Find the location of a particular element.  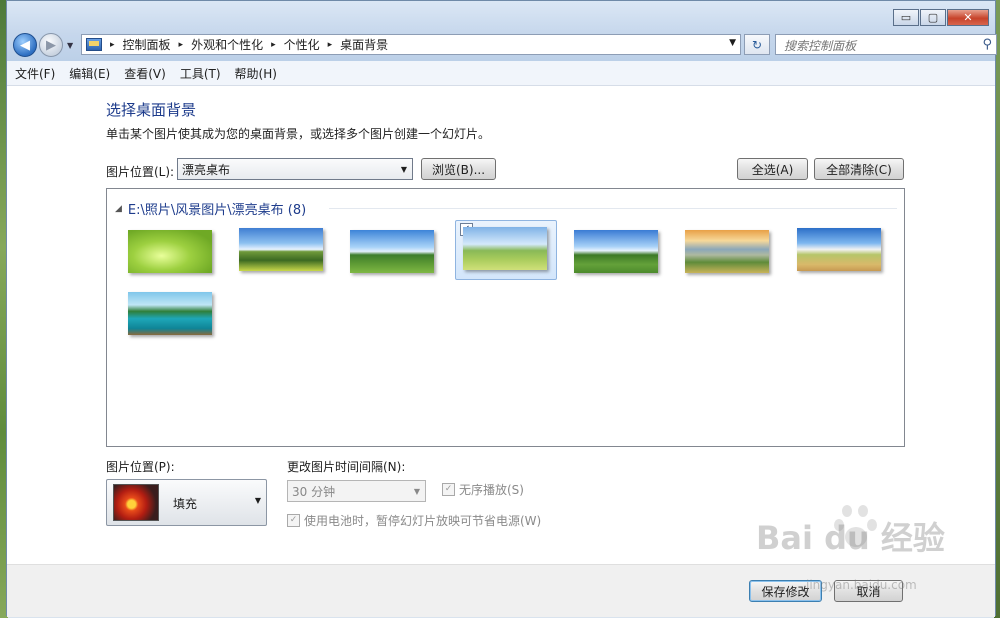

gallery-group-title: E:\照片\风景图片\漂亮桌布 (8) is located at coordinates (217, 210).